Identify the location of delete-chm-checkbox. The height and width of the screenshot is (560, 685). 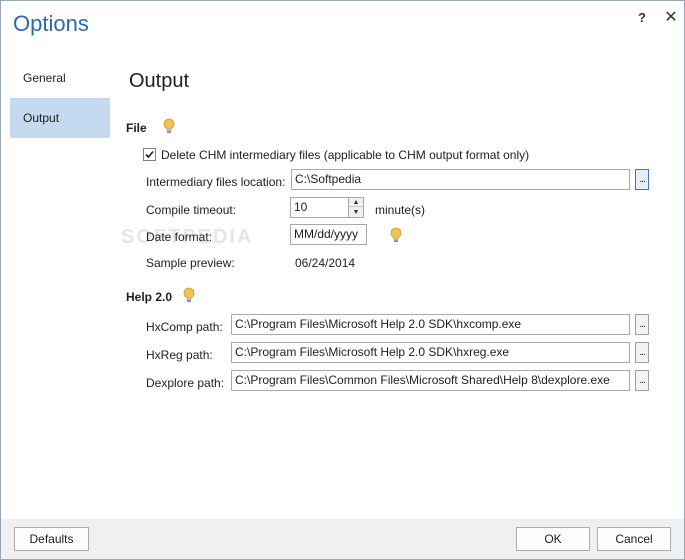
(149, 154).